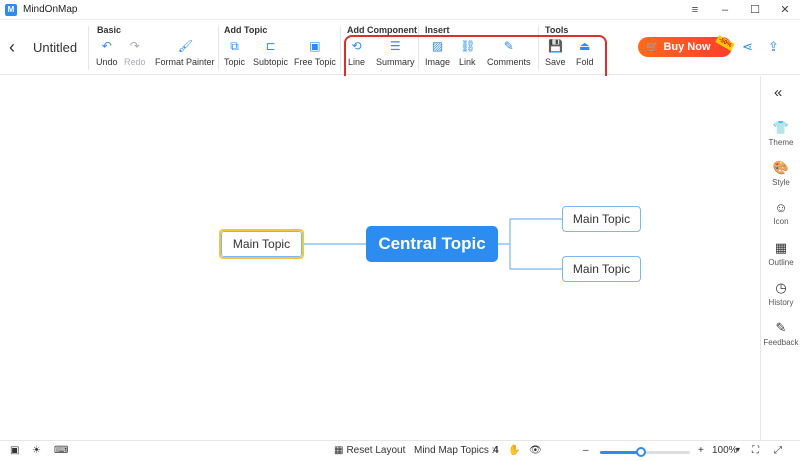  Describe the element at coordinates (652, 47) in the screenshot. I see `cart-icon: 🛒` at that location.